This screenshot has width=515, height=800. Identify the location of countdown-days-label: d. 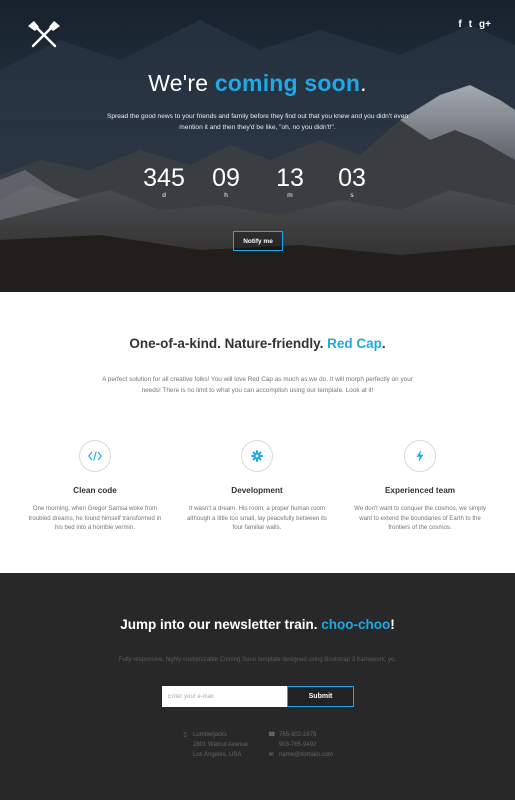
(164, 195).